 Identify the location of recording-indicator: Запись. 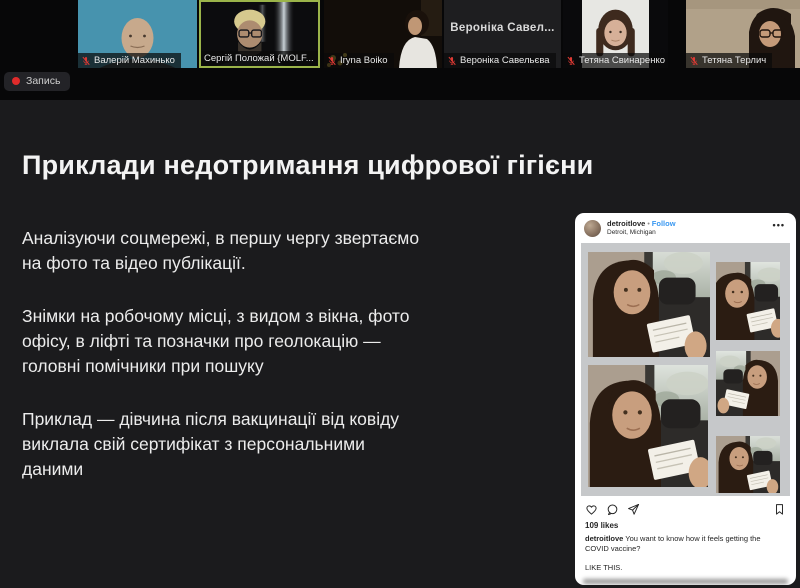
(37, 81).